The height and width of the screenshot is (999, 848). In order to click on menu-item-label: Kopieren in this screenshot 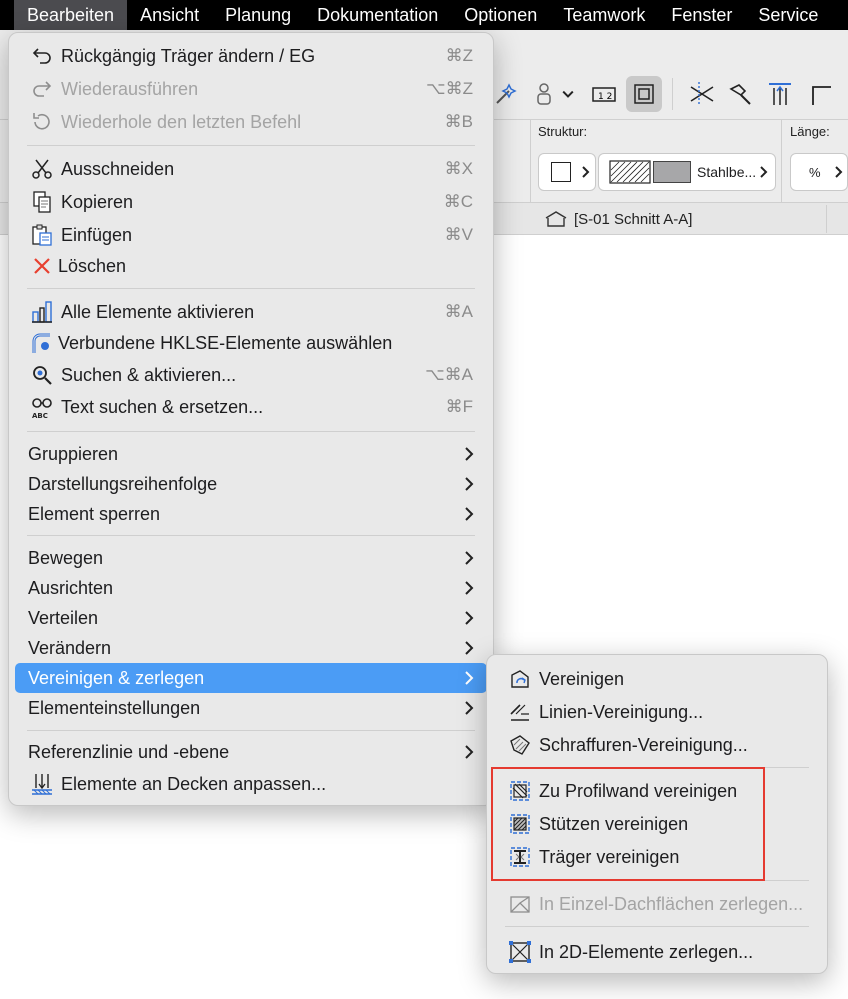, I will do `click(97, 201)`.